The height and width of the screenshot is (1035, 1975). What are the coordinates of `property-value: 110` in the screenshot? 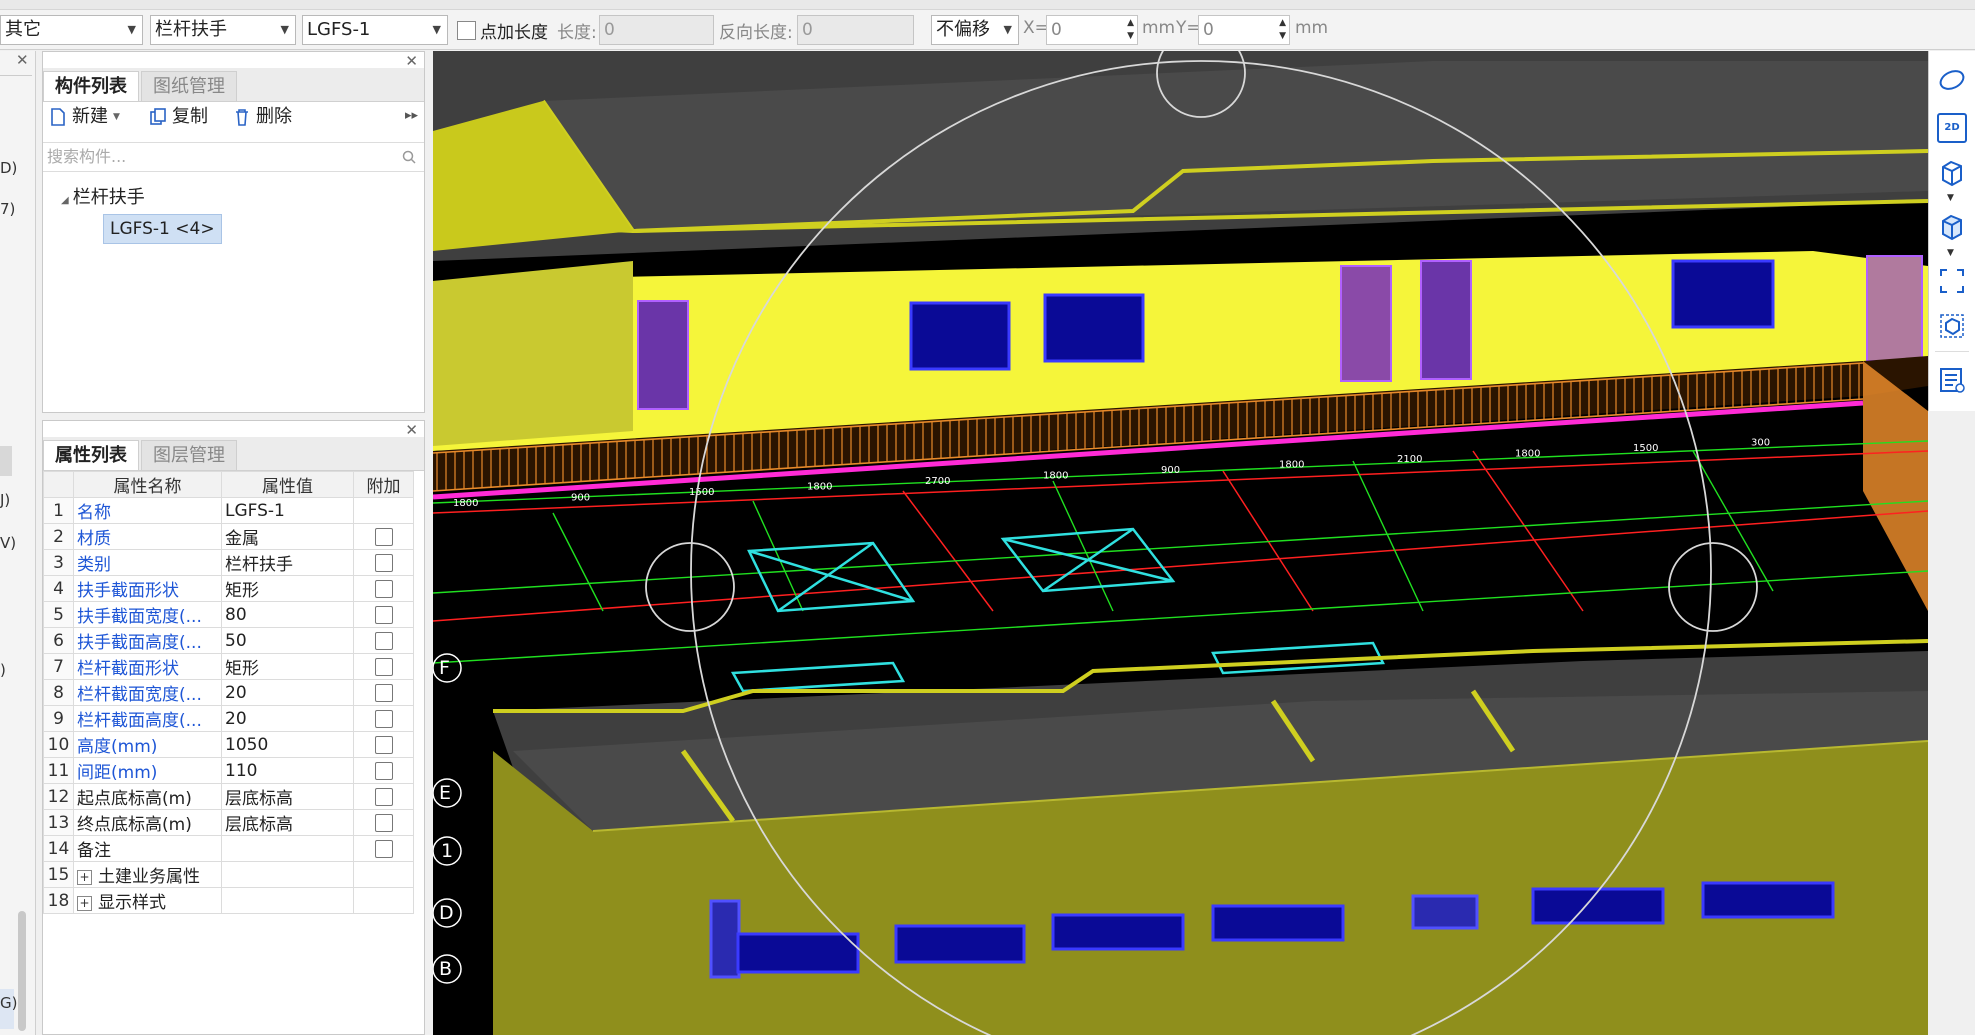 It's located at (287, 770).